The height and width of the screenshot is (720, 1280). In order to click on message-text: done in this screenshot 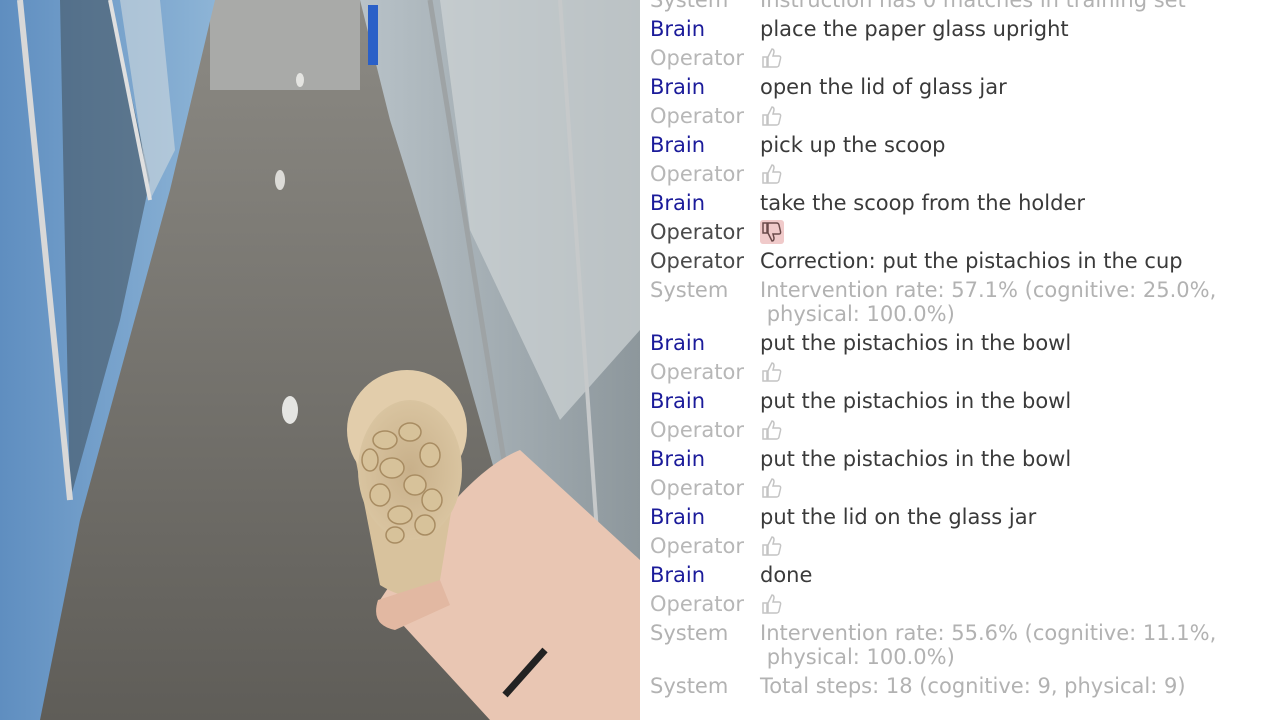, I will do `click(786, 575)`.